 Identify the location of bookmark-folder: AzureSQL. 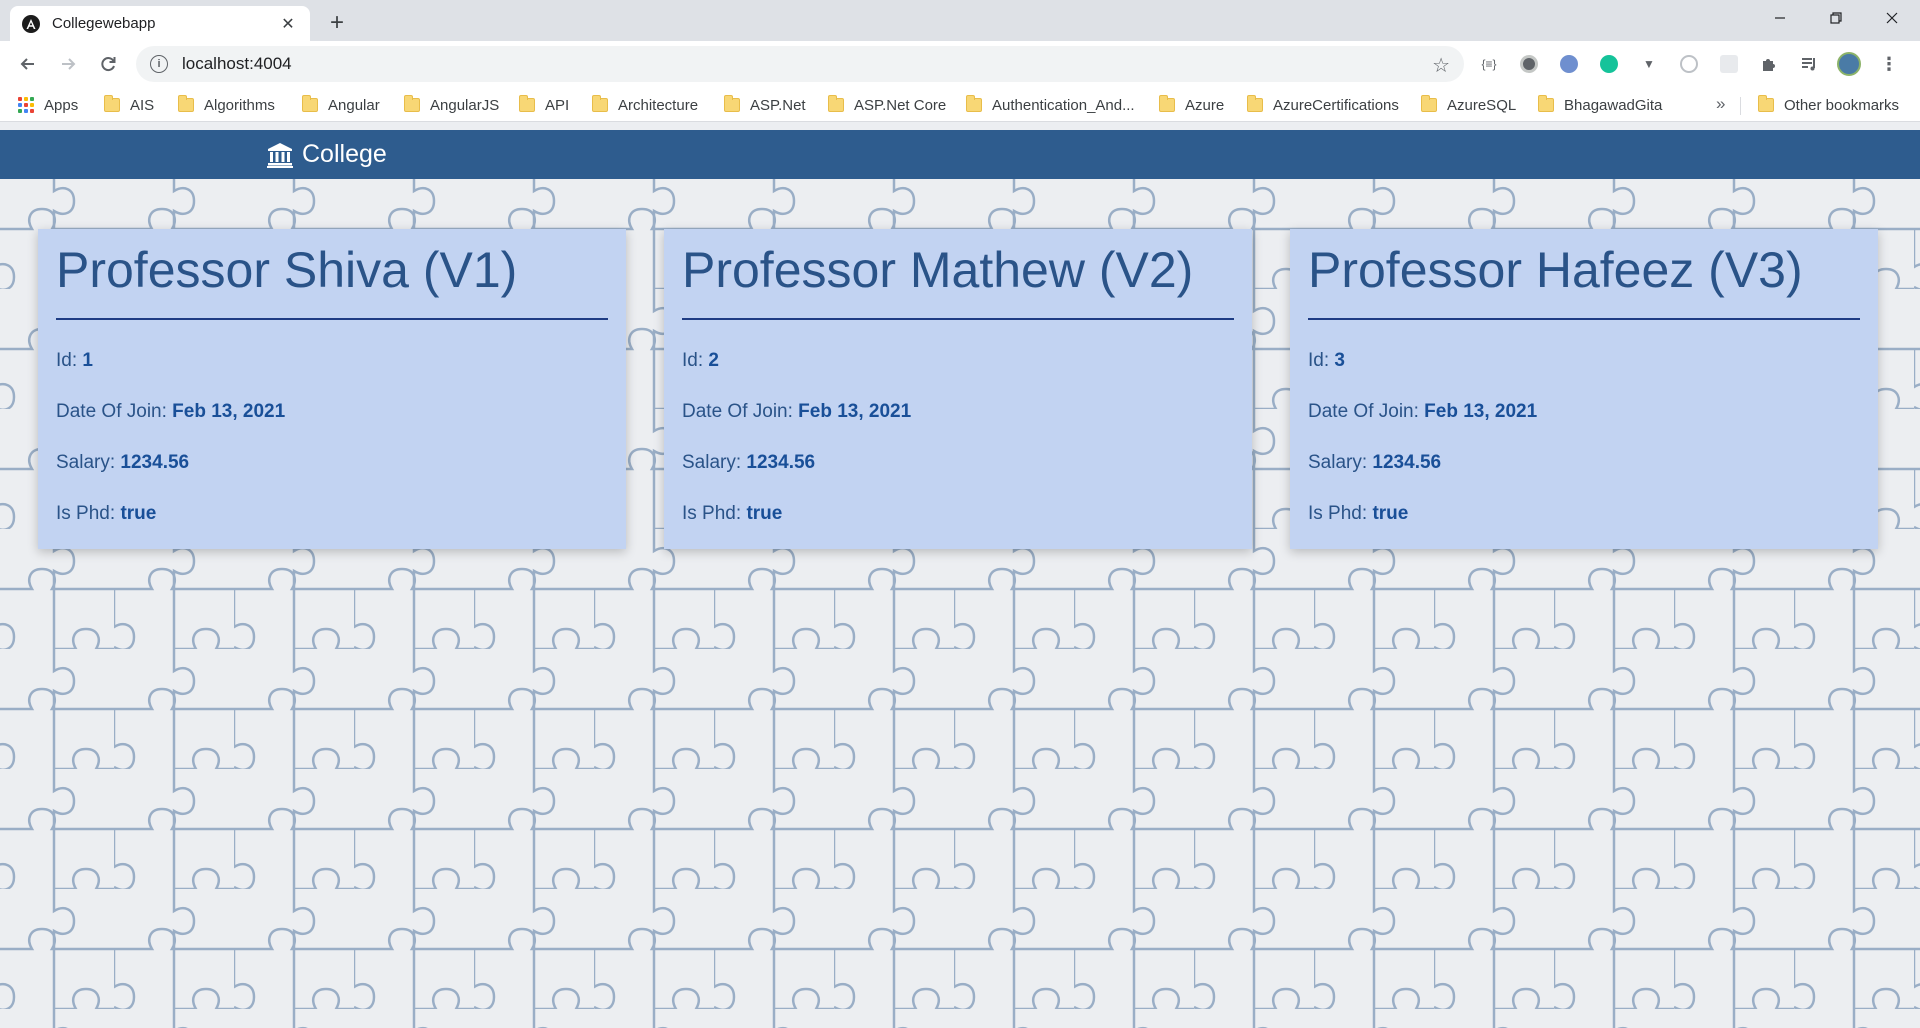
(1468, 105).